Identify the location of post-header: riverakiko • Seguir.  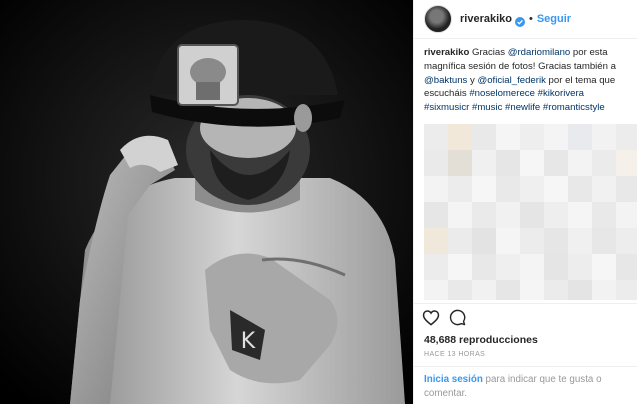
(525, 19).